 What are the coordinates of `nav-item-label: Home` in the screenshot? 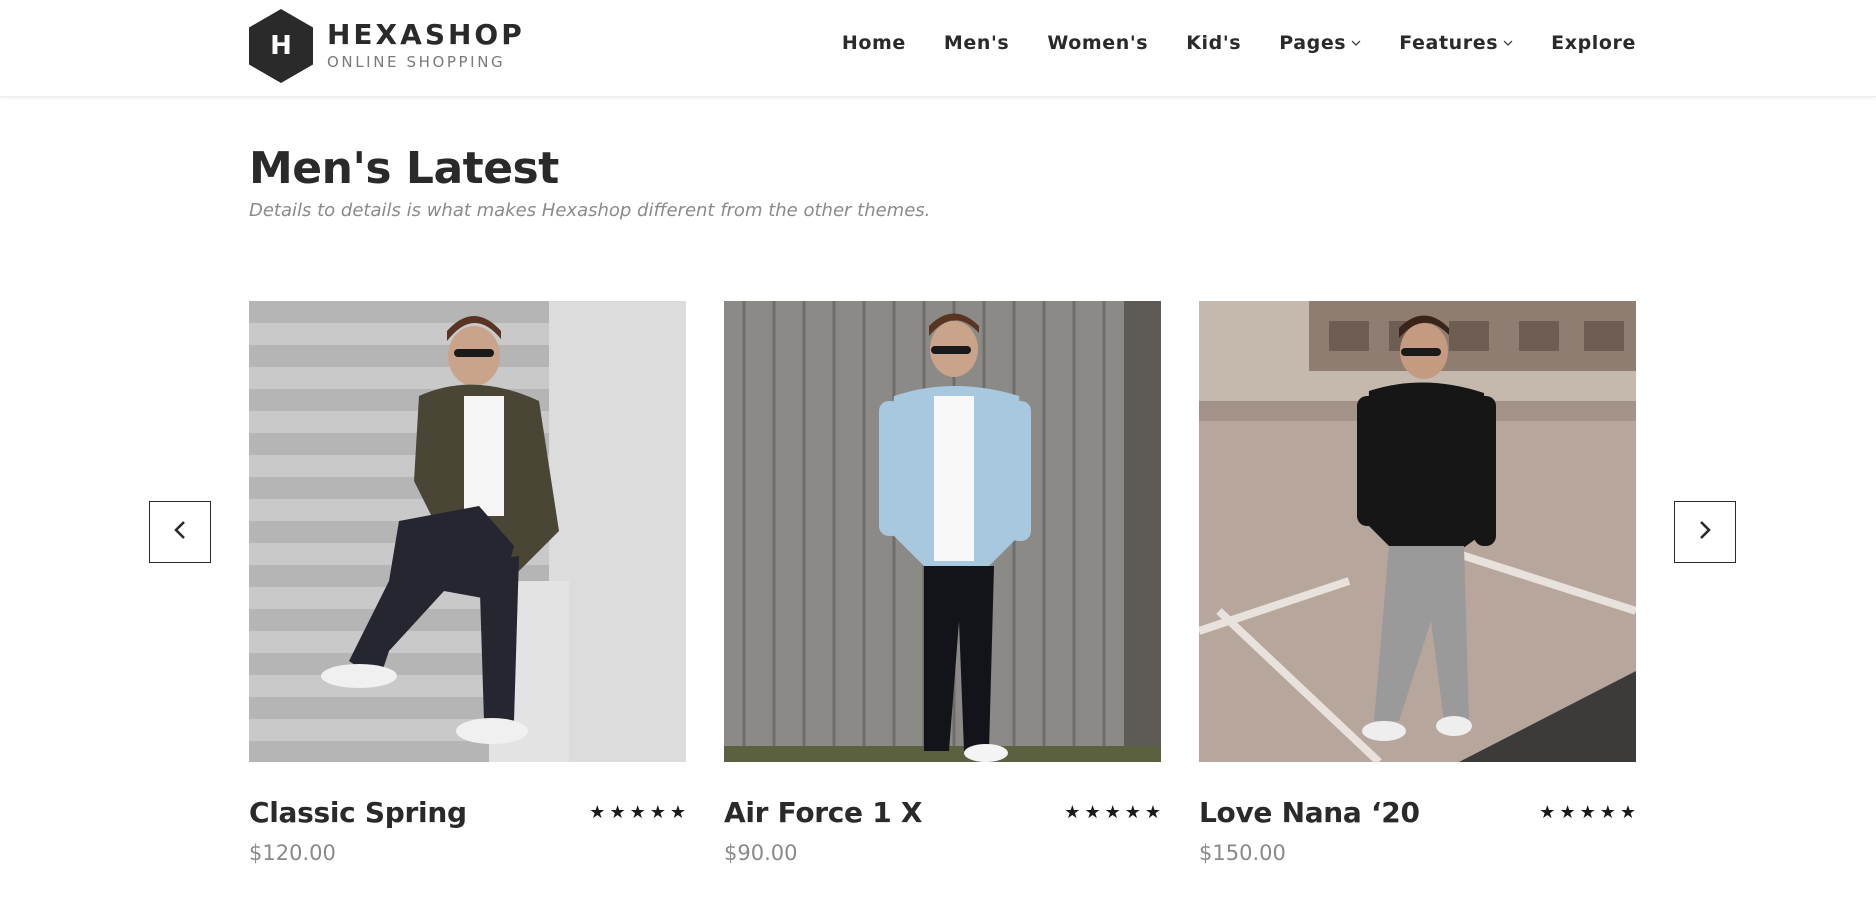 It's located at (873, 43).